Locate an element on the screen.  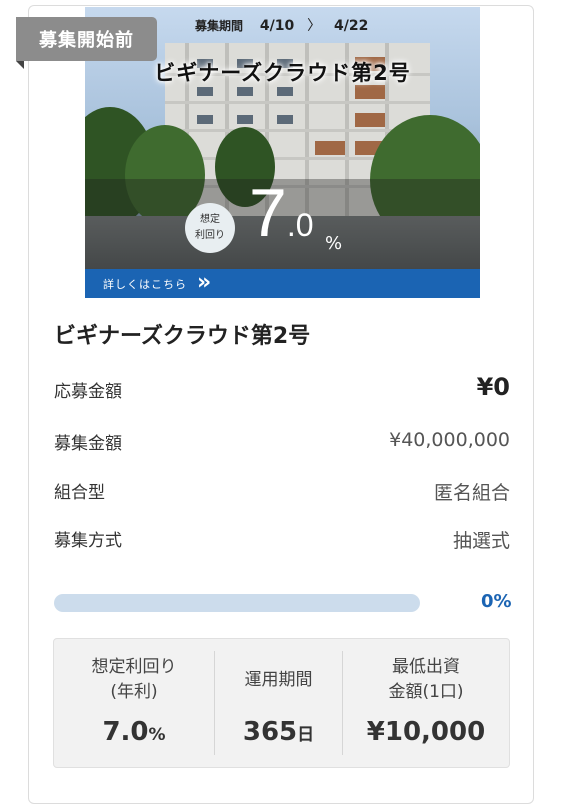
badge-fold-decoration is located at coordinates (20, 65).